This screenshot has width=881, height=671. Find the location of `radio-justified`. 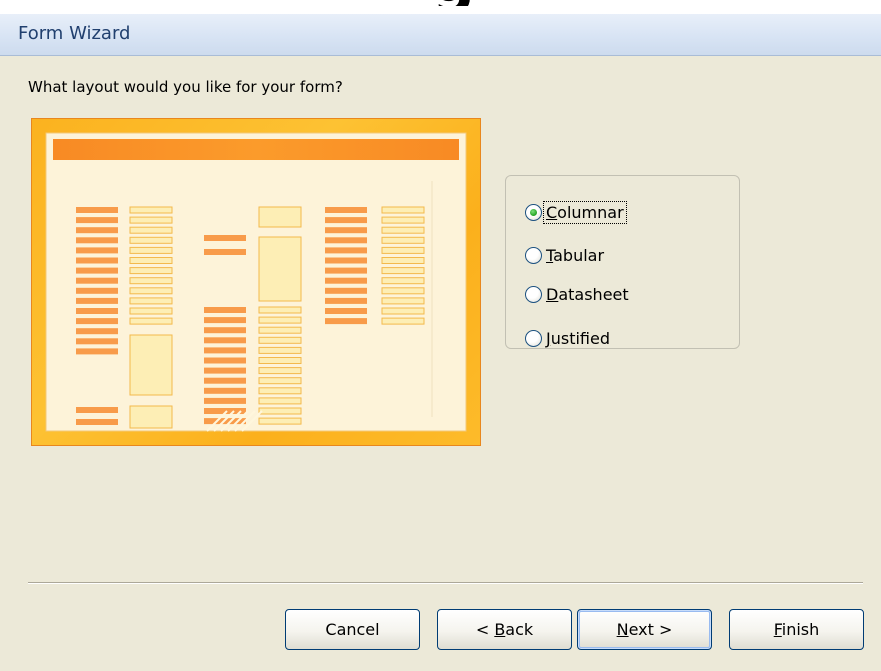

radio-justified is located at coordinates (533, 338).